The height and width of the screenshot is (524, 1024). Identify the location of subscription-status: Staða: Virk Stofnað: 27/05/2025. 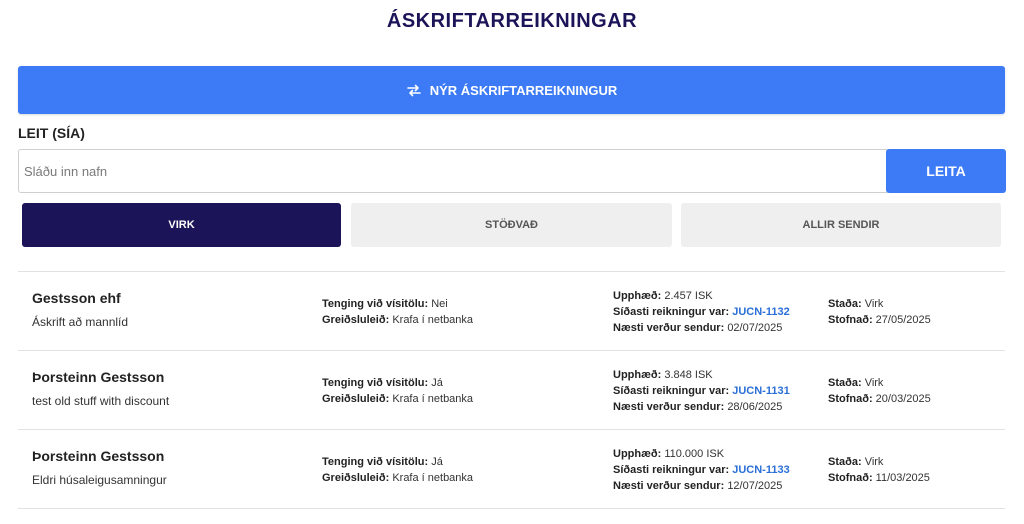
(879, 312).